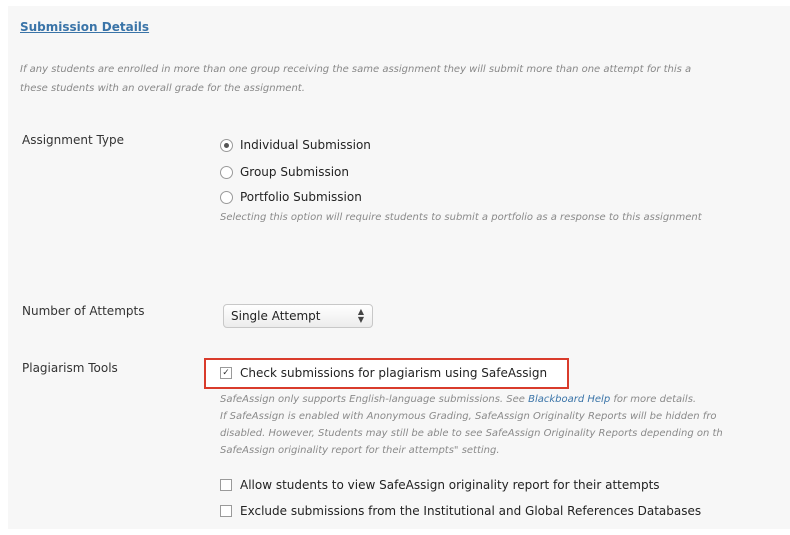 The height and width of the screenshot is (535, 790). I want to click on attempts-select: Single Attempt ▲ ▼, so click(298, 316).